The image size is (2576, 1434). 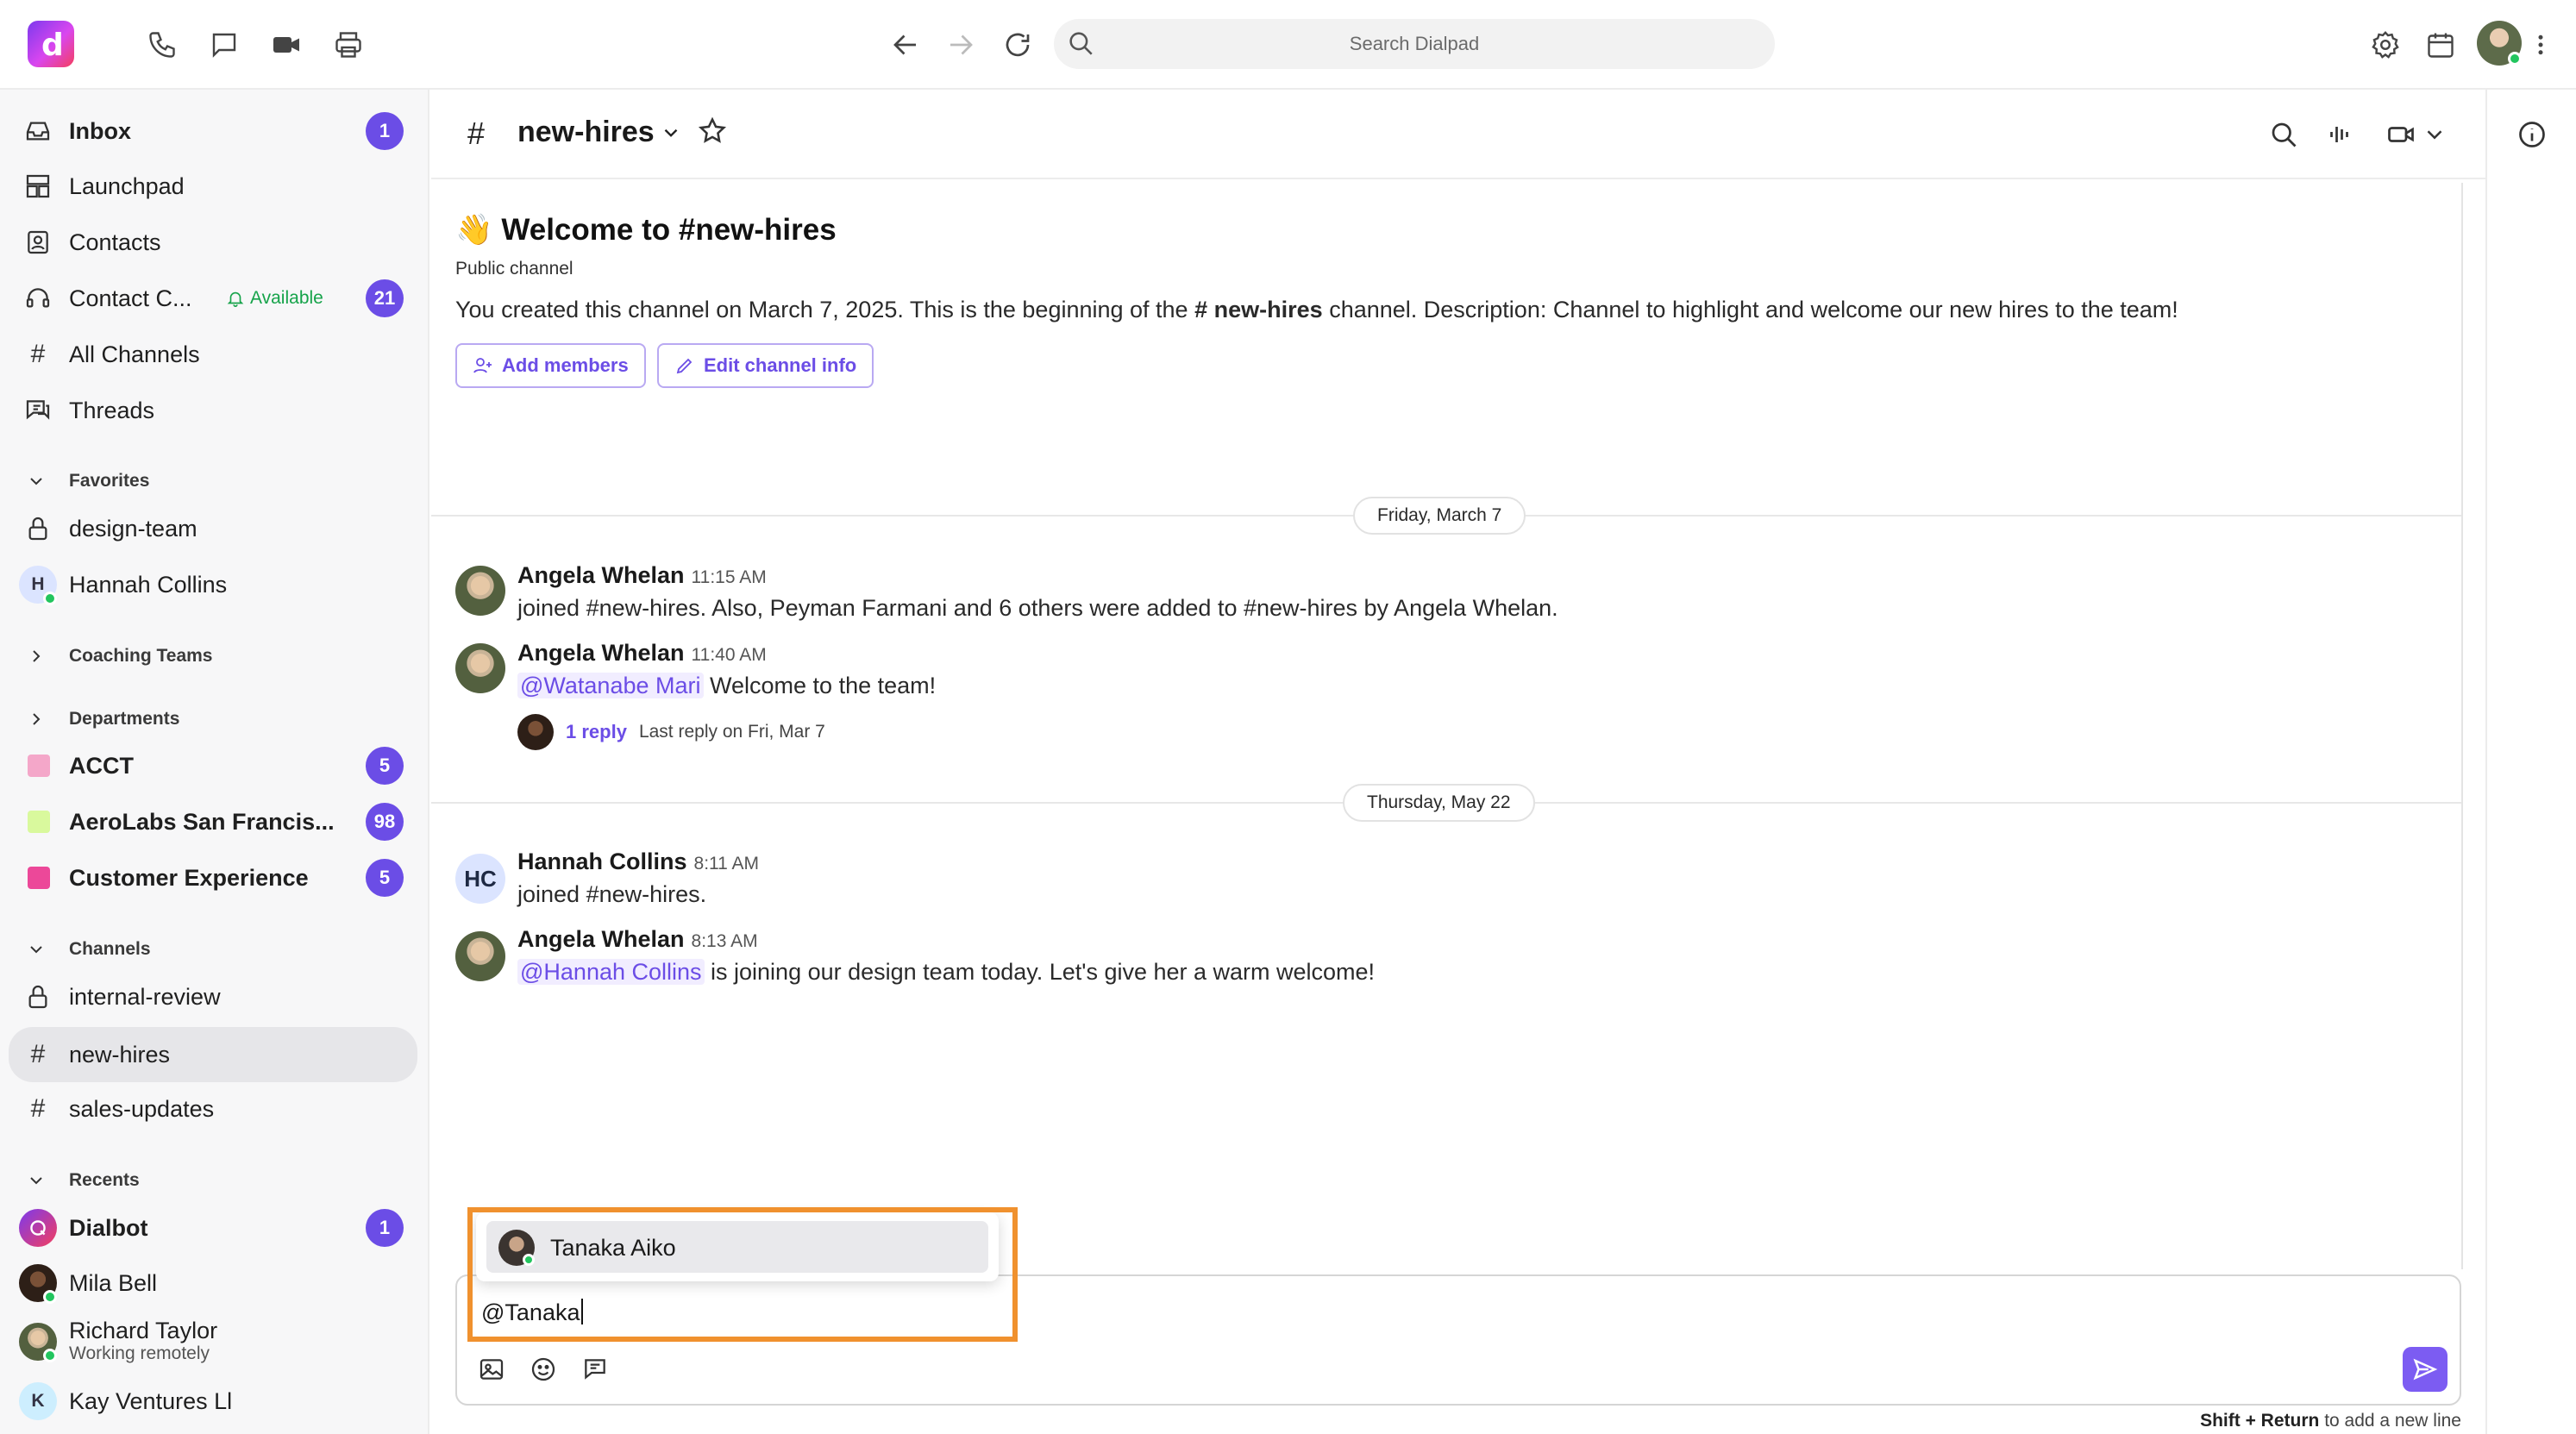 What do you see at coordinates (2462, 726) in the screenshot?
I see `scrollbar` at bounding box center [2462, 726].